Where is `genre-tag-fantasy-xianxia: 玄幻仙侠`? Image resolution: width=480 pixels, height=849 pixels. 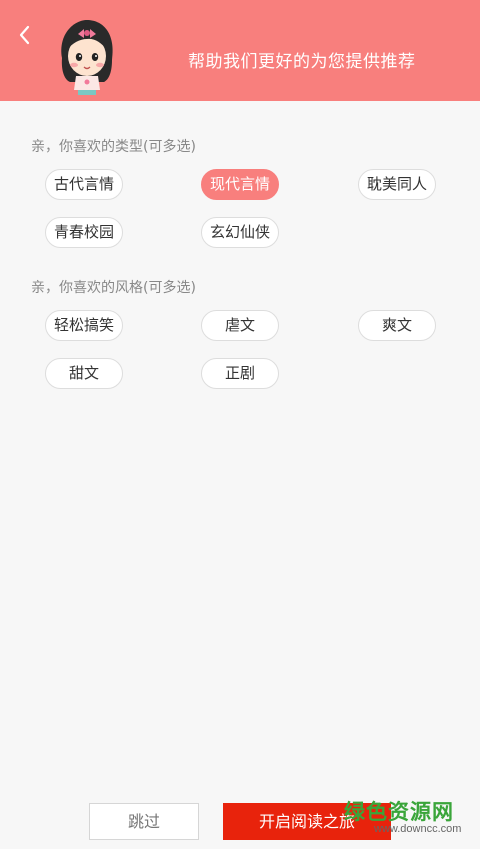 genre-tag-fantasy-xianxia: 玄幻仙侠 is located at coordinates (240, 232).